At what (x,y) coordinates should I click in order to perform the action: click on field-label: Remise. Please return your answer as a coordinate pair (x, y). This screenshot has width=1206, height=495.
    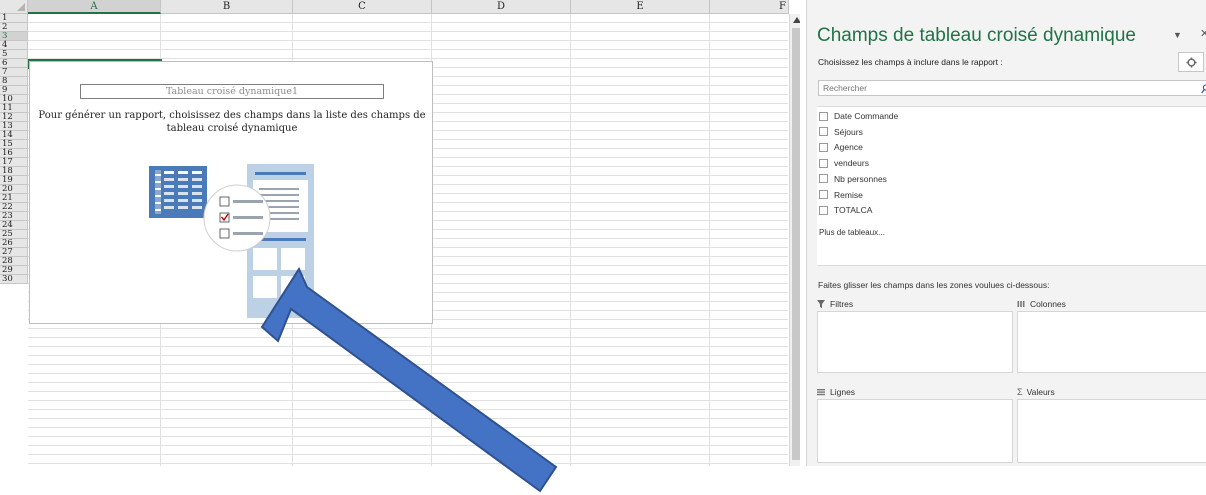
    Looking at the image, I should click on (848, 194).